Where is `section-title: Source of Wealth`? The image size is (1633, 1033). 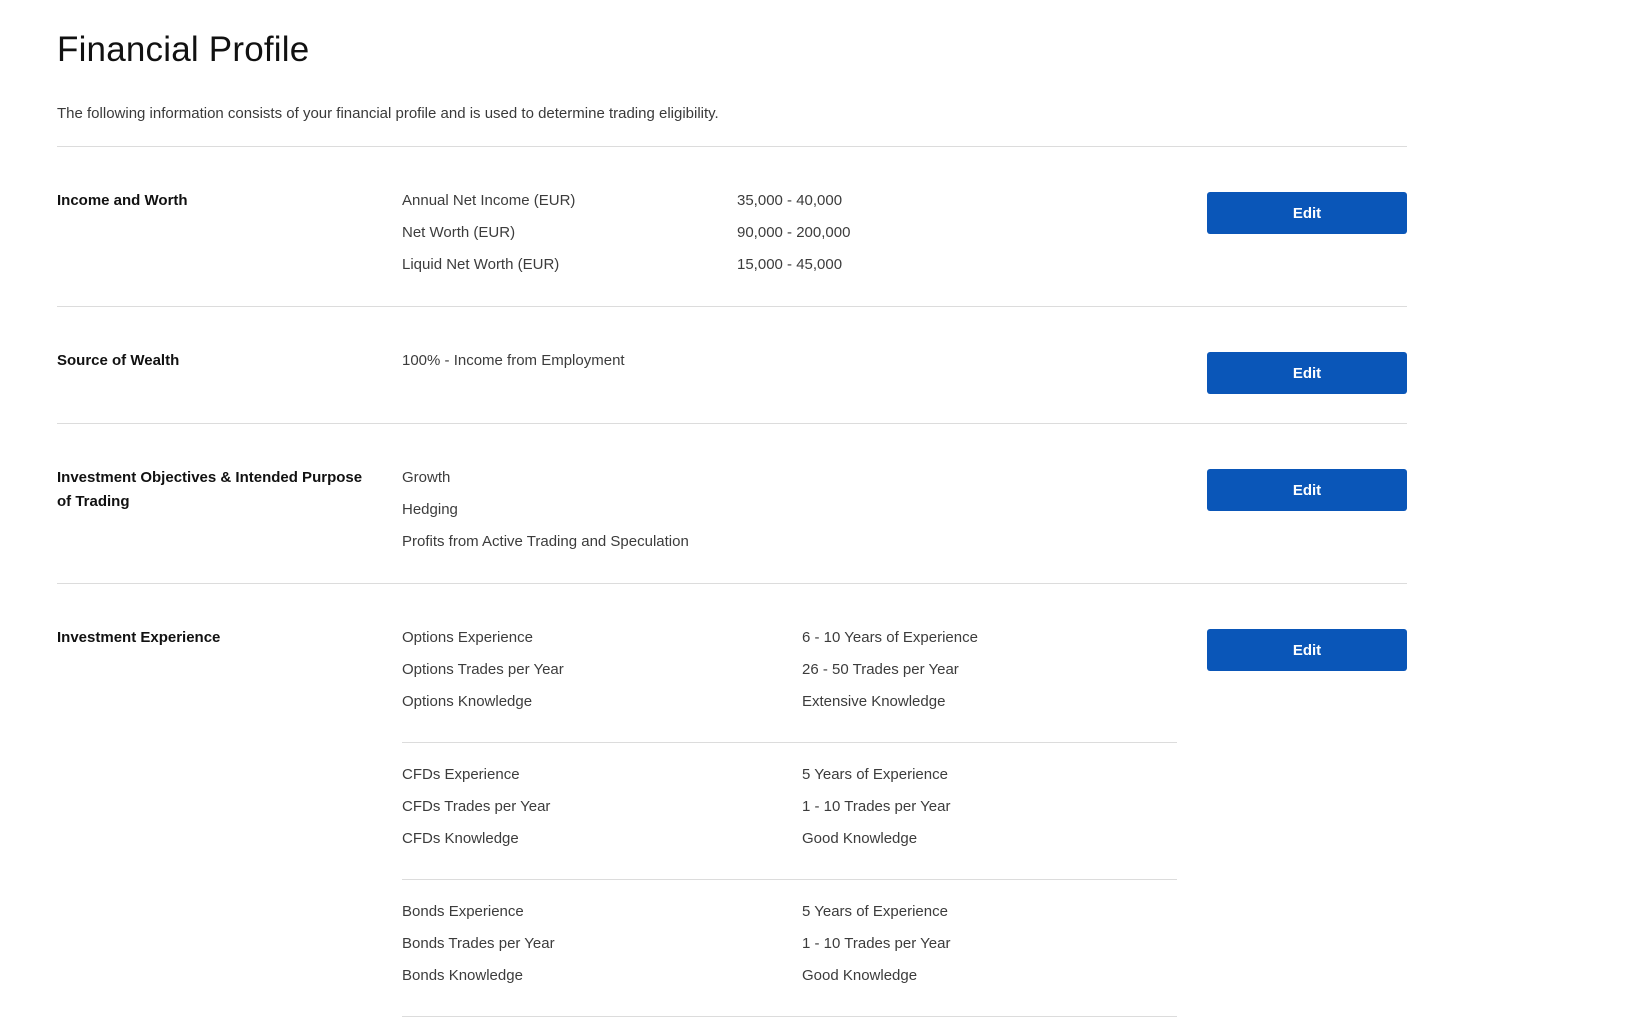 section-title: Source of Wealth is located at coordinates (118, 360).